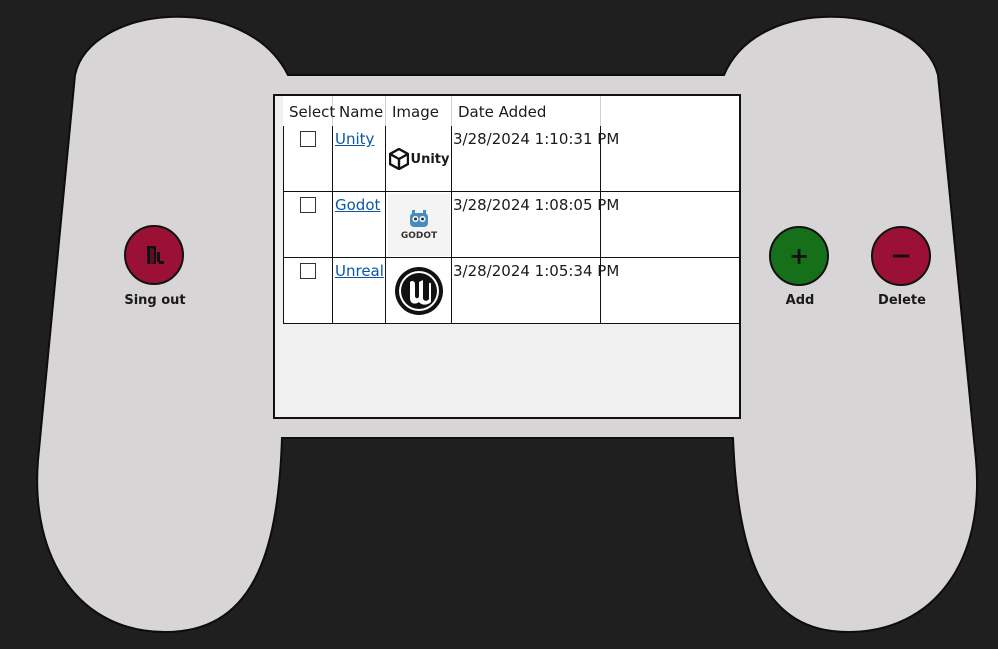 This screenshot has width=998, height=649. Describe the element at coordinates (155, 300) in the screenshot. I see `sign-out-label: Sing out` at that location.